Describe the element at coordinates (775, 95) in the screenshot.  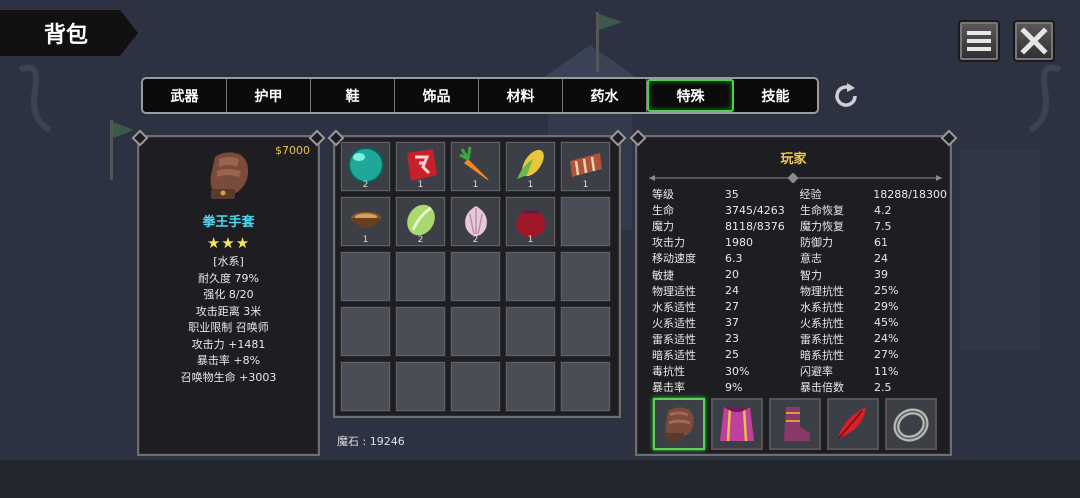
I see `tab-skills: 技能` at that location.